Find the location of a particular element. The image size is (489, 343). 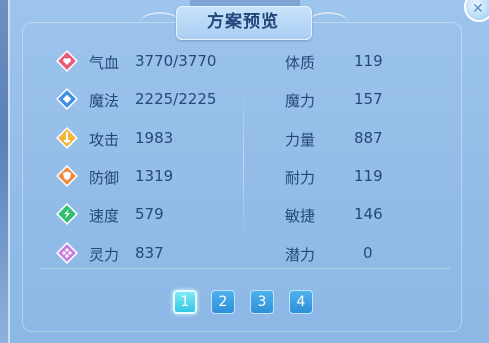

panel-title: 方案预览 is located at coordinates (243, 22).